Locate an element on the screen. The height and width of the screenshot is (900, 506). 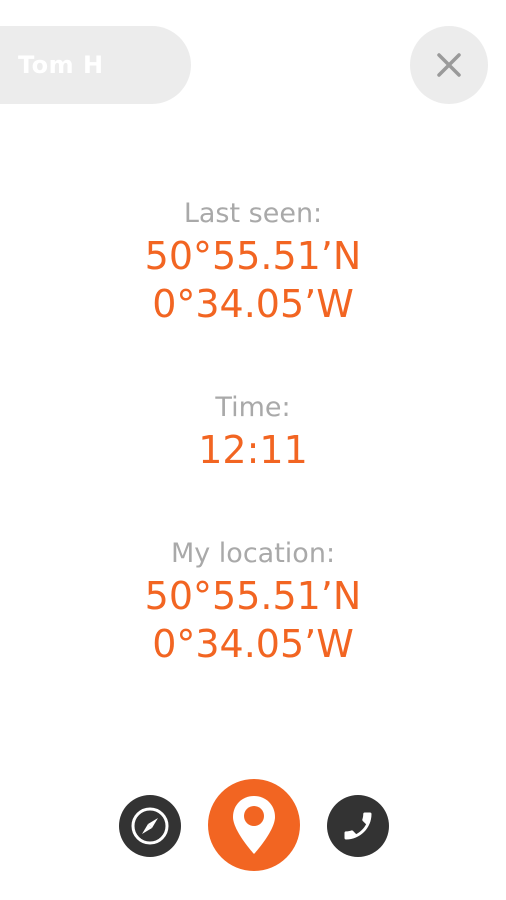
my-location-latitude: 50°55.51’N is located at coordinates (253, 596).